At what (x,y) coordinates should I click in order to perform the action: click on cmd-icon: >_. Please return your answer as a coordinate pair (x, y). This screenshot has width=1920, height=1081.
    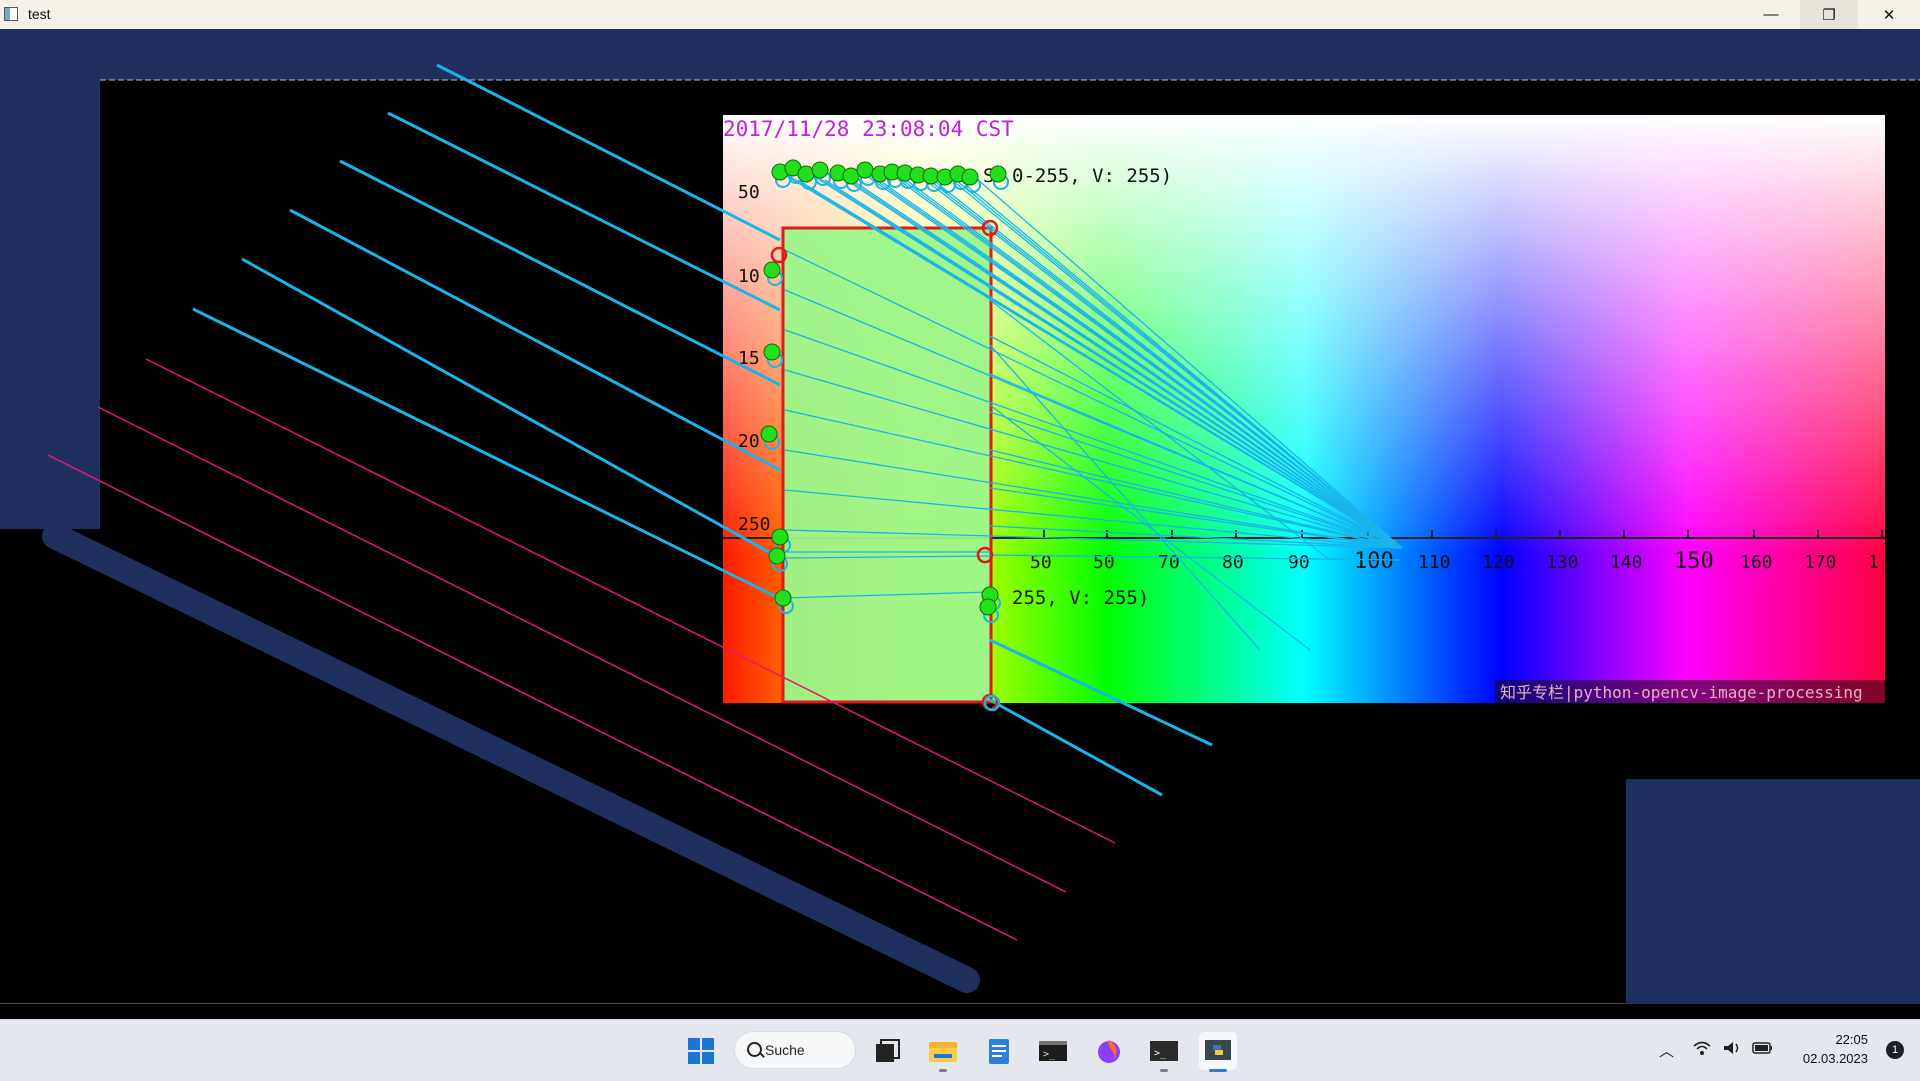
    Looking at the image, I should click on (1164, 1051).